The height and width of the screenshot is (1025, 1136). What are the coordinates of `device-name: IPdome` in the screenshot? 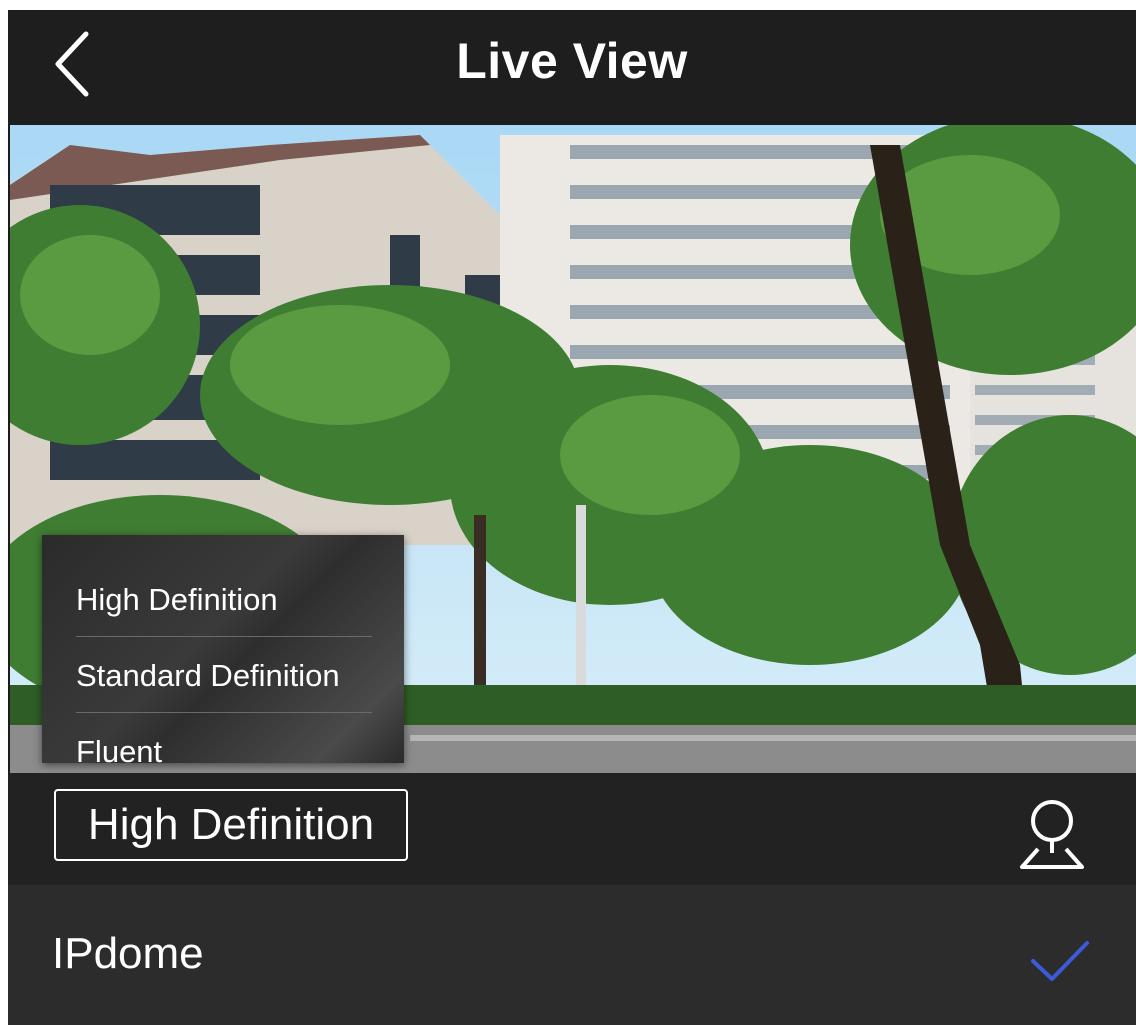 It's located at (128, 953).